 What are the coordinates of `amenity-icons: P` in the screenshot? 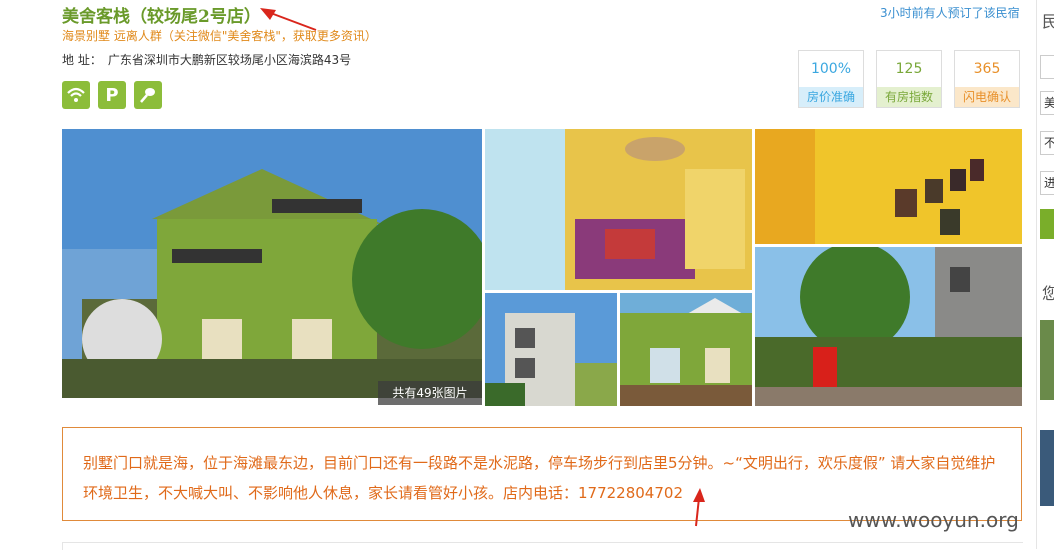 It's located at (112, 95).